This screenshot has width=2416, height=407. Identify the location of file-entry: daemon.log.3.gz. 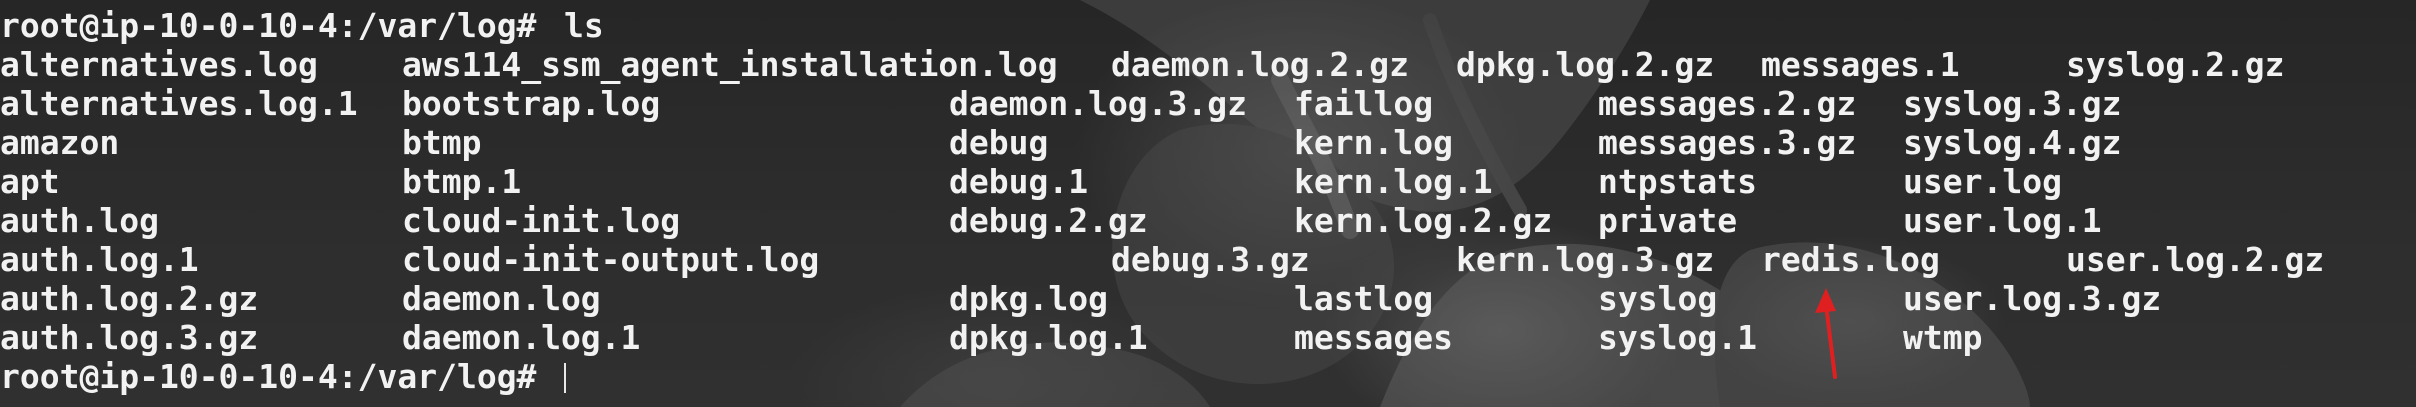
(1098, 103).